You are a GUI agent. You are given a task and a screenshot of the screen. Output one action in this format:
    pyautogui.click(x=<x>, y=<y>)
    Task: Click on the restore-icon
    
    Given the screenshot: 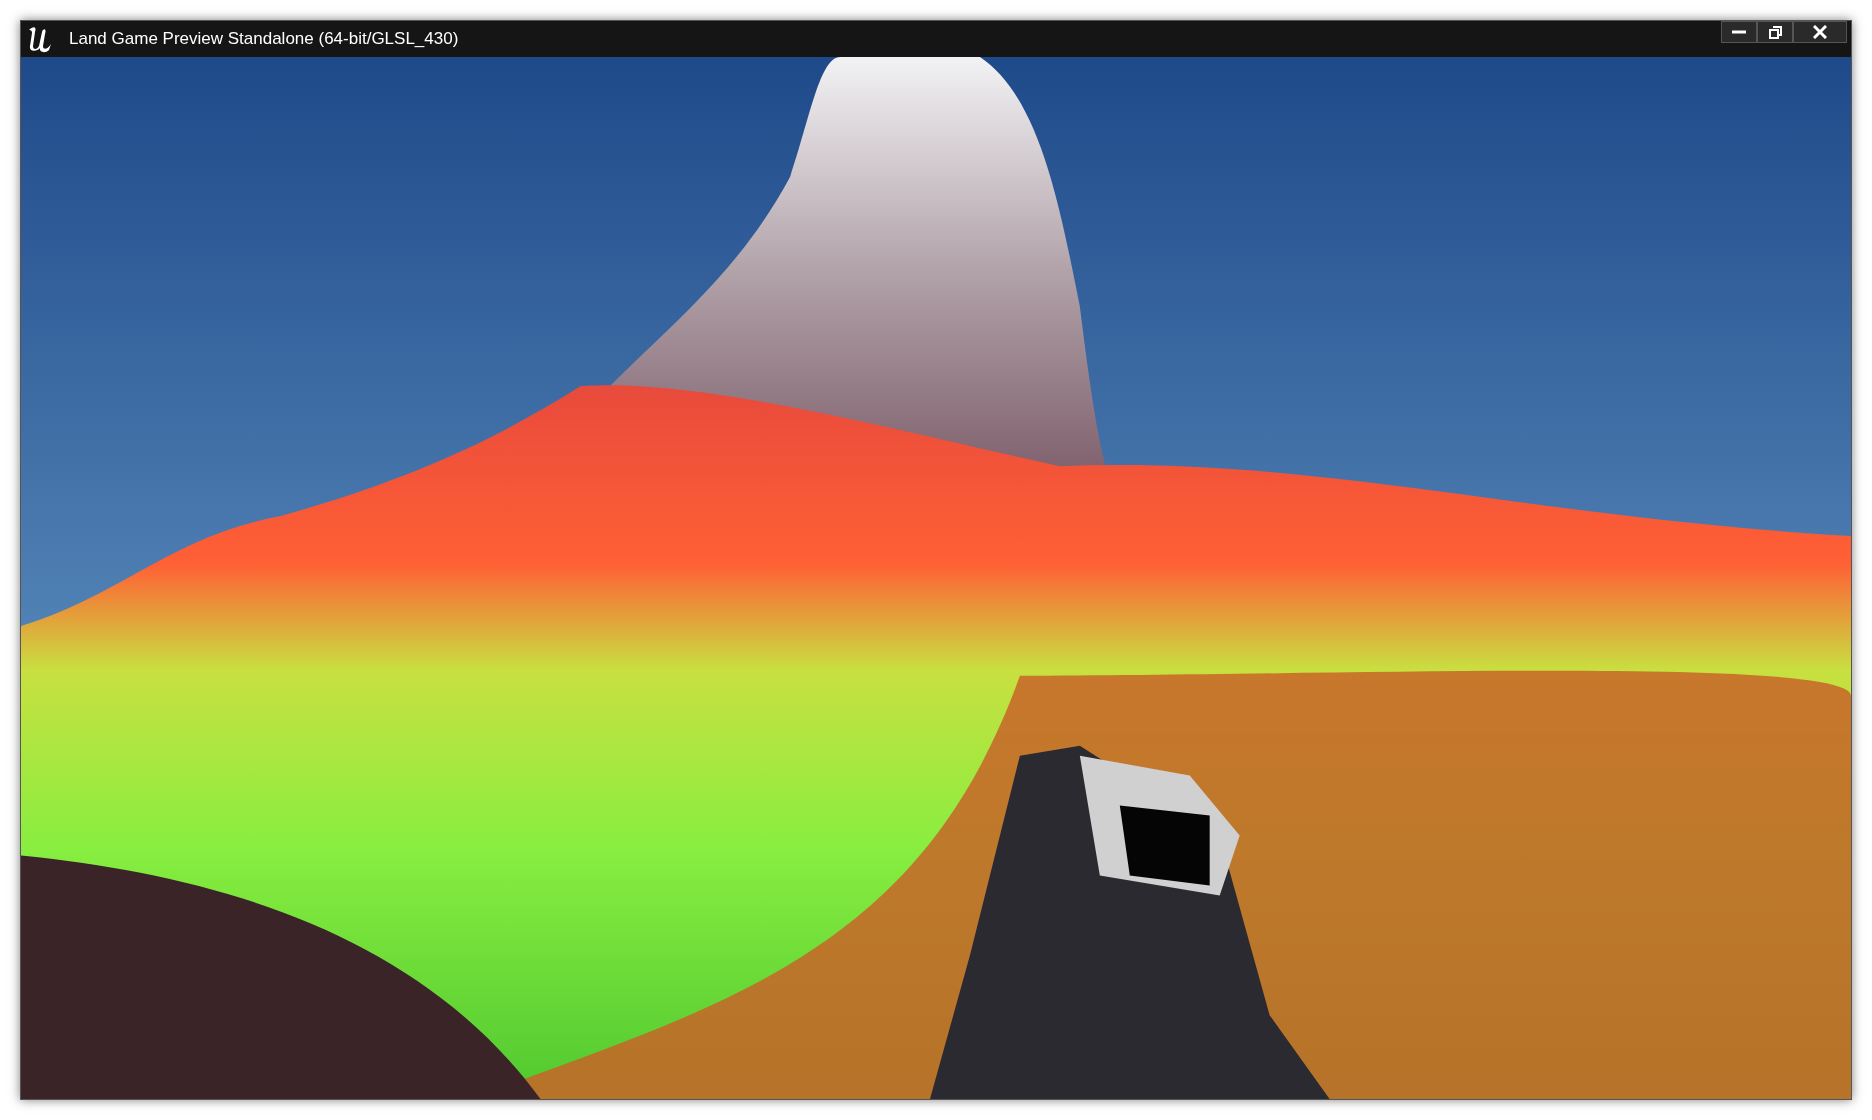 What is the action you would take?
    pyautogui.click(x=1775, y=32)
    